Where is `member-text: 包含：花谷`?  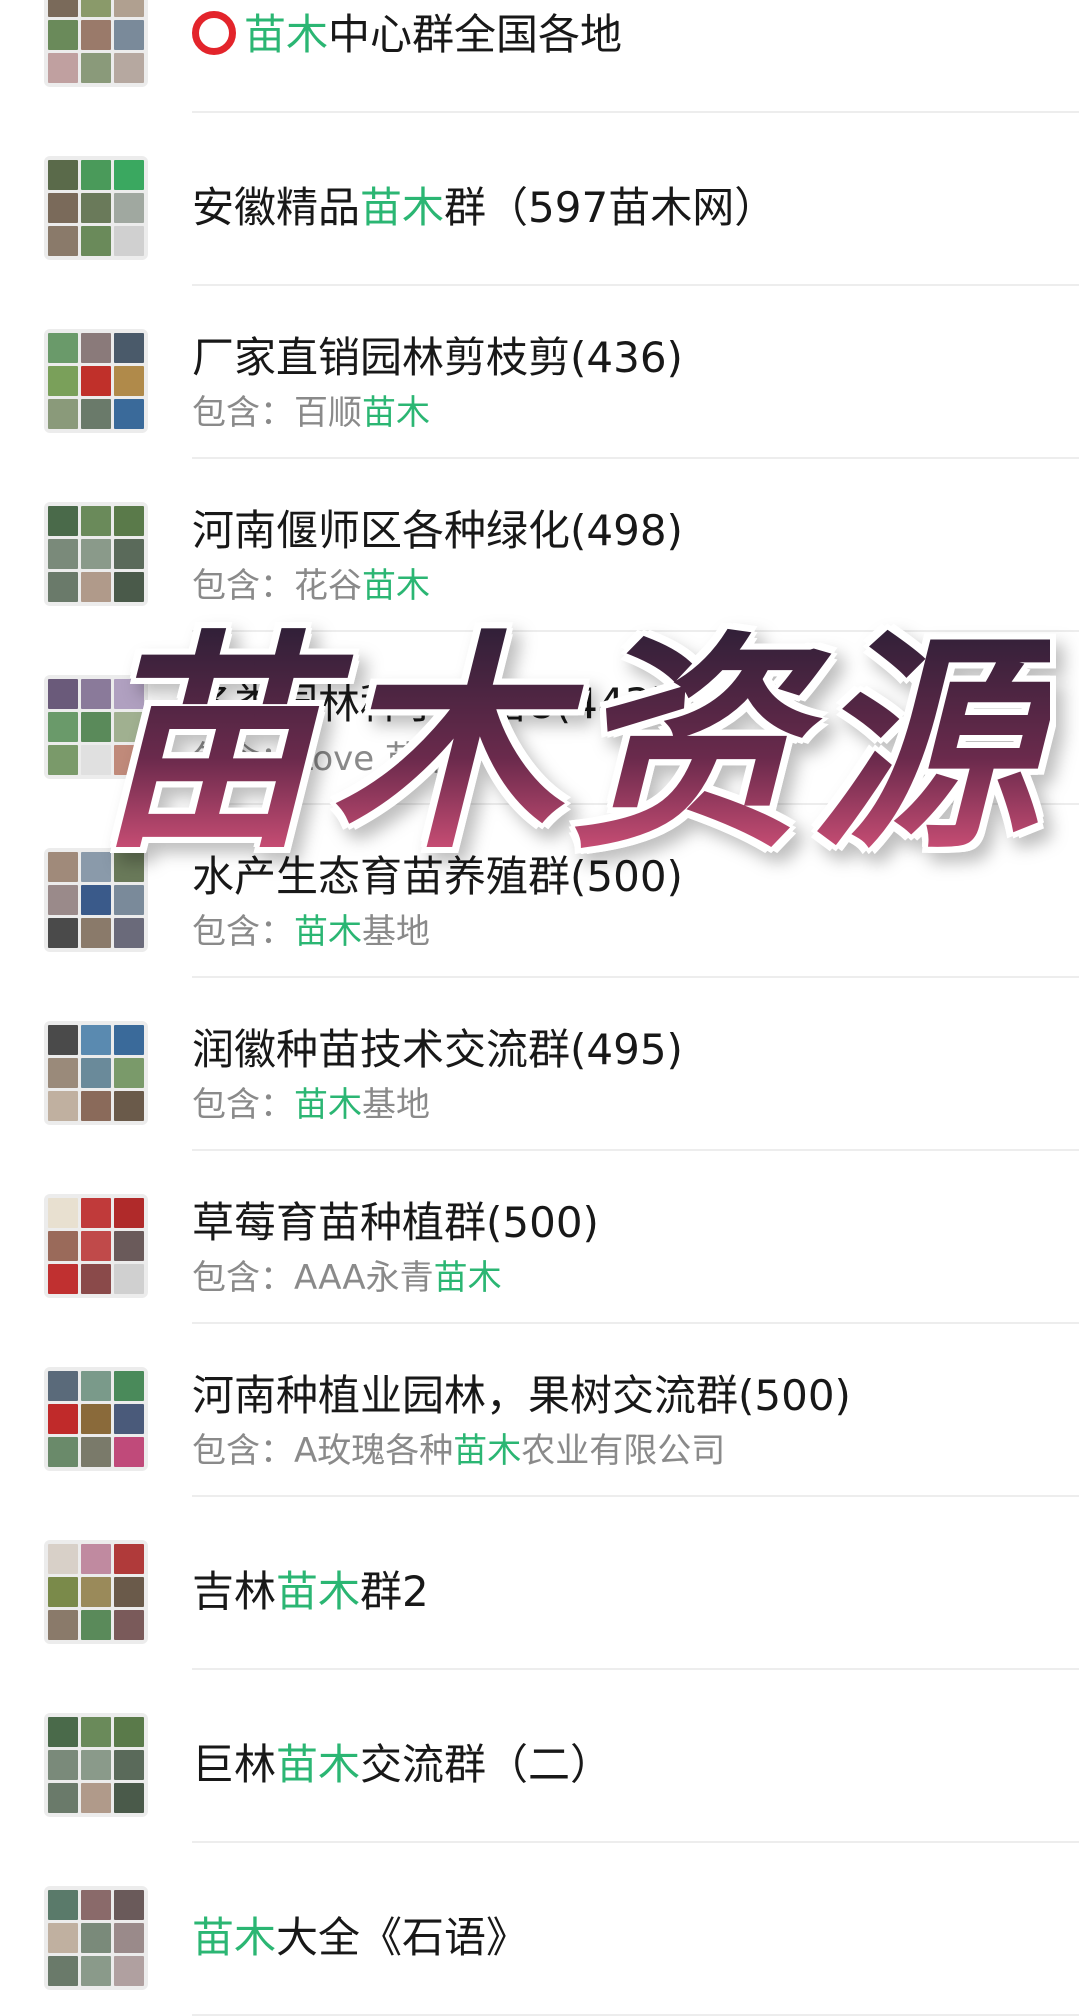 member-text: 包含：花谷 is located at coordinates (277, 586).